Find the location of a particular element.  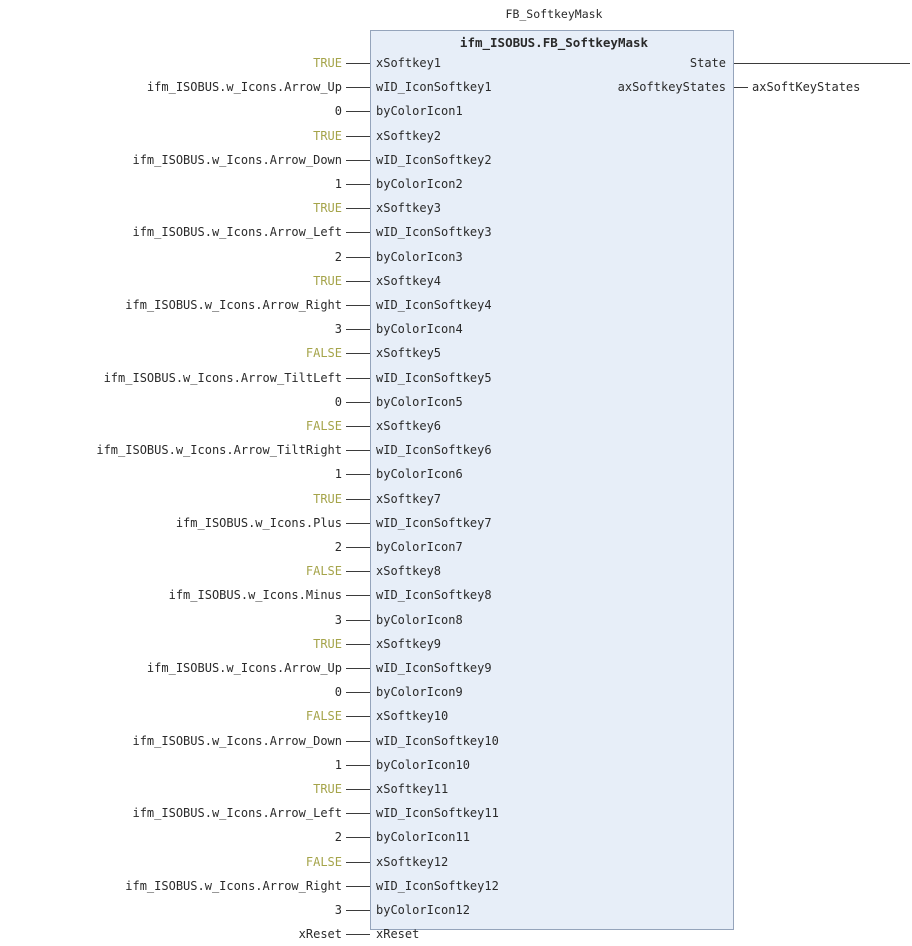

output-pin-name: State is located at coordinates (707, 63).